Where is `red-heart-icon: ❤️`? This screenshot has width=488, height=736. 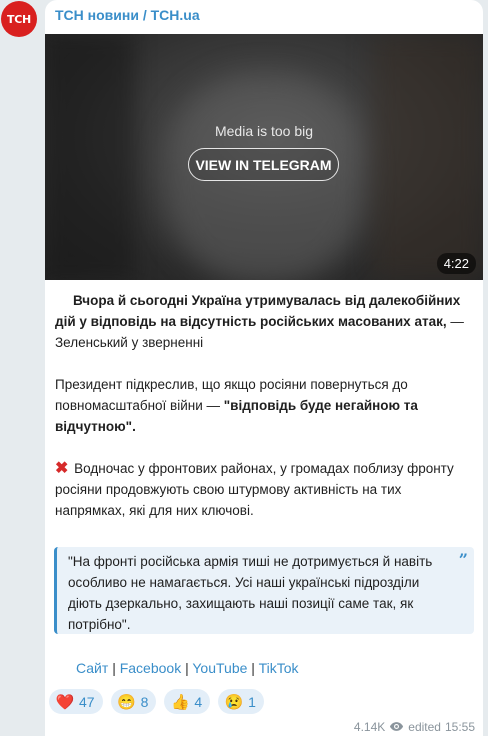 red-heart-icon: ❤️ is located at coordinates (65, 702).